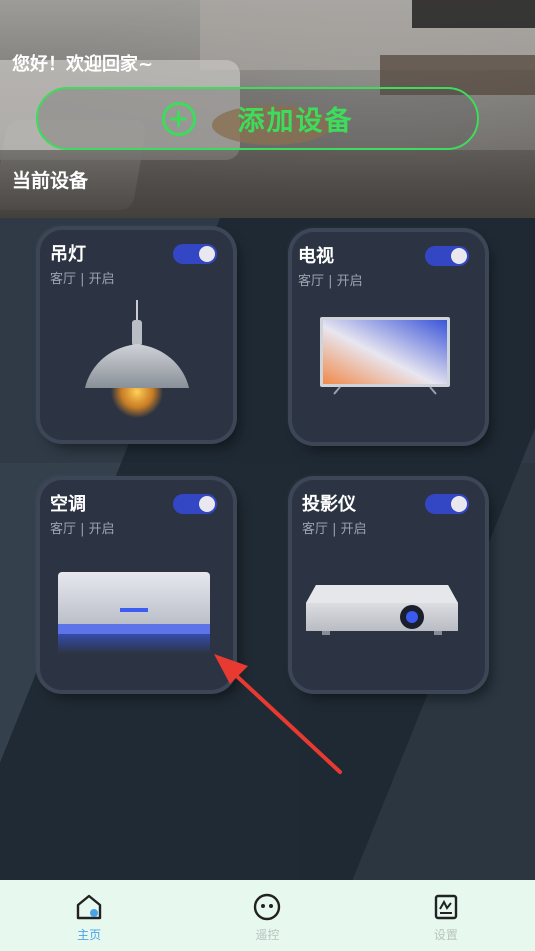  Describe the element at coordinates (89, 907) in the screenshot. I see `home-icon` at that location.